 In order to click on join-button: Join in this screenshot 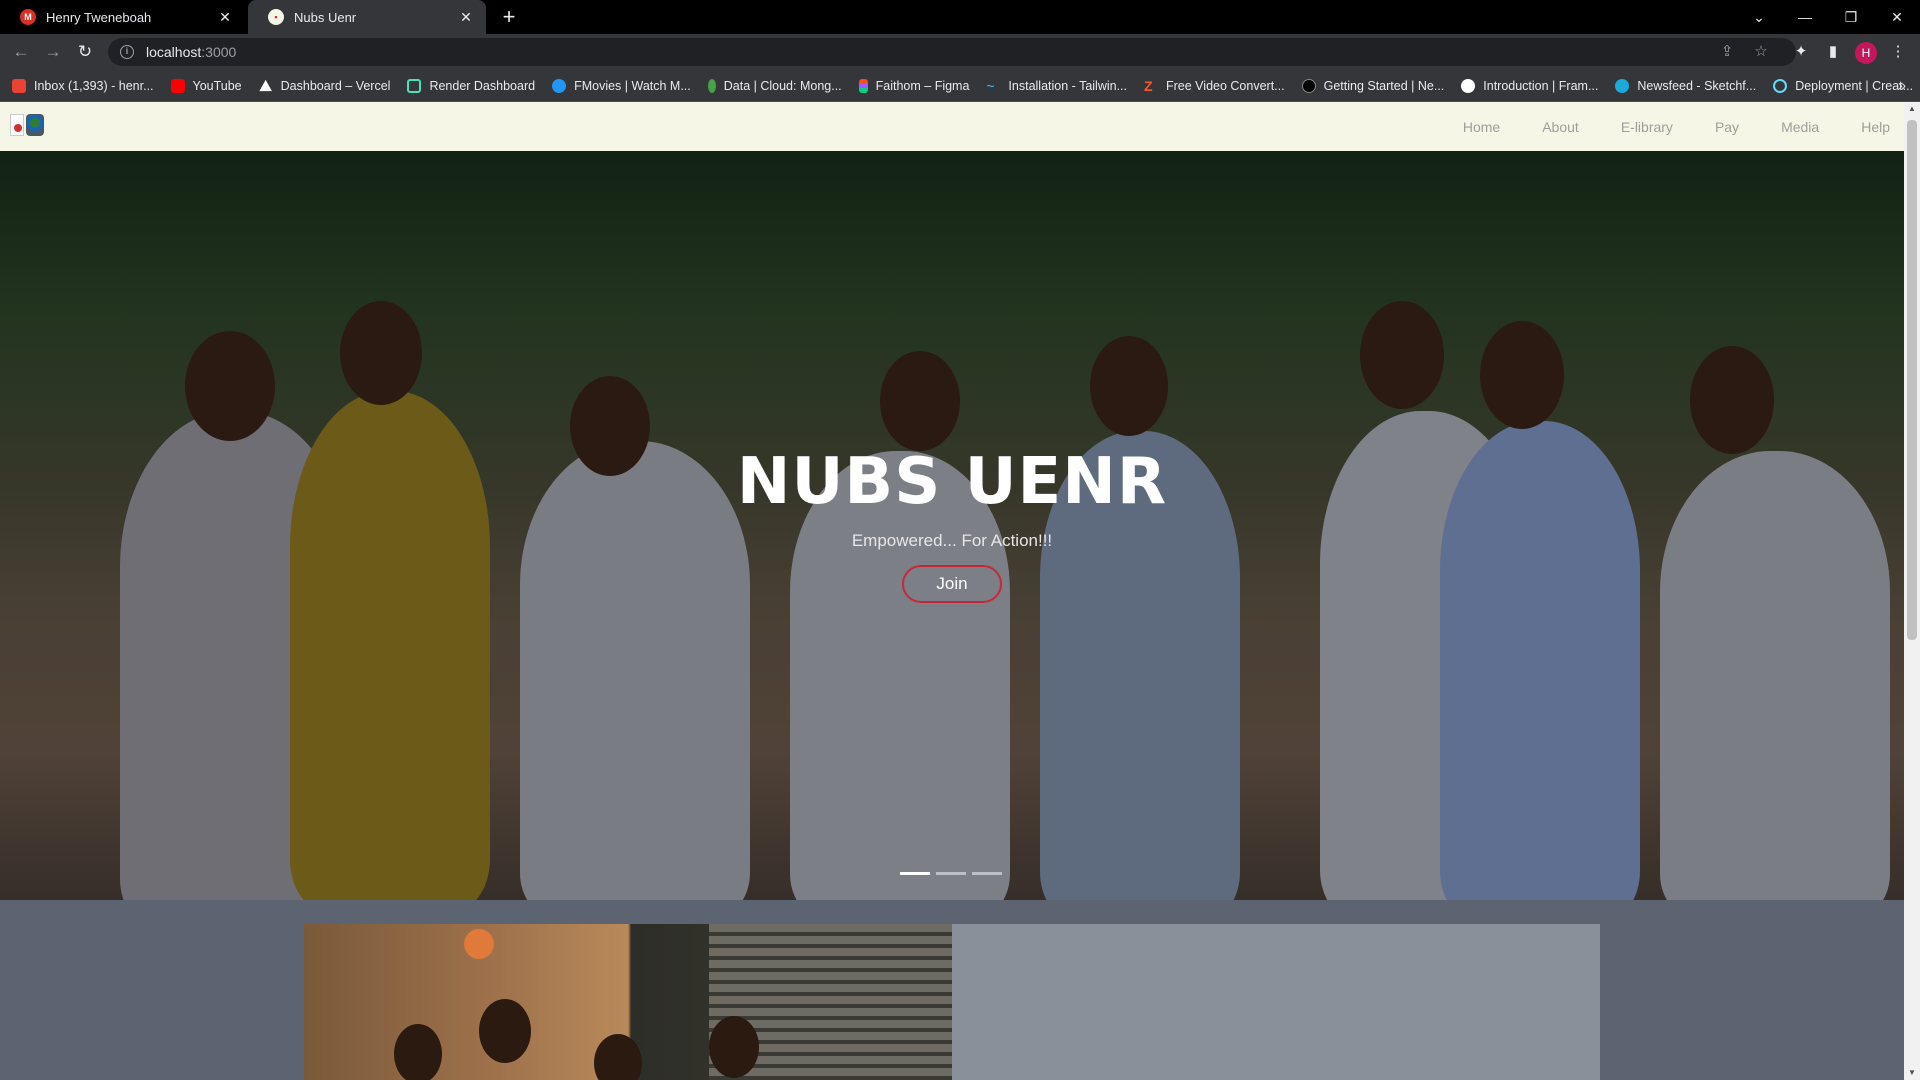, I will do `click(952, 584)`.